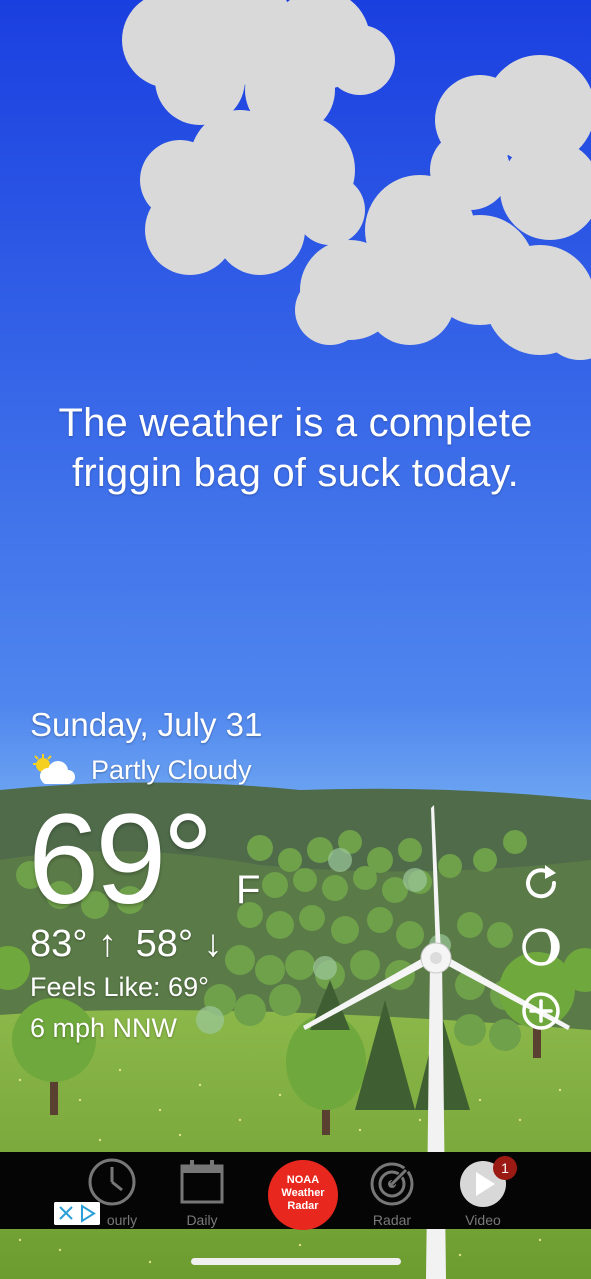 The width and height of the screenshot is (591, 1279). Describe the element at coordinates (505, 1168) in the screenshot. I see `video-notification-badge: 1` at that location.